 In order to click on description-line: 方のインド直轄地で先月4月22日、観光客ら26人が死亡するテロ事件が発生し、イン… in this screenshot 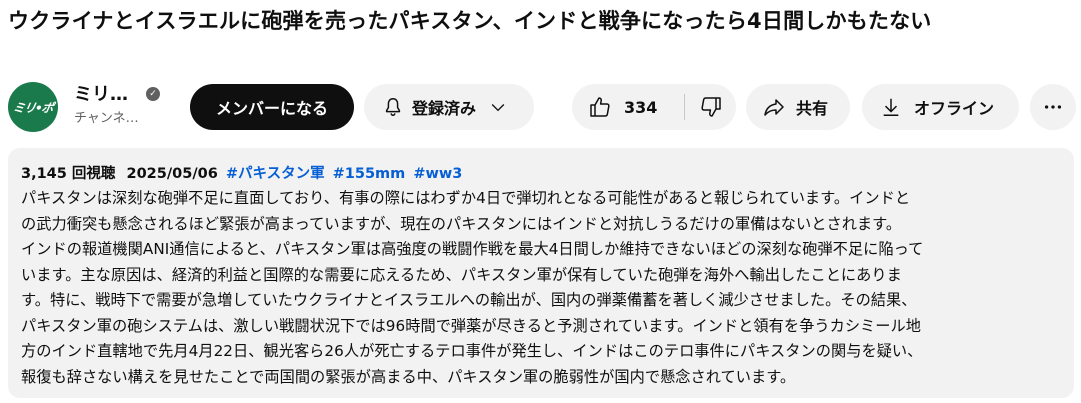, I will do `click(472, 351)`.